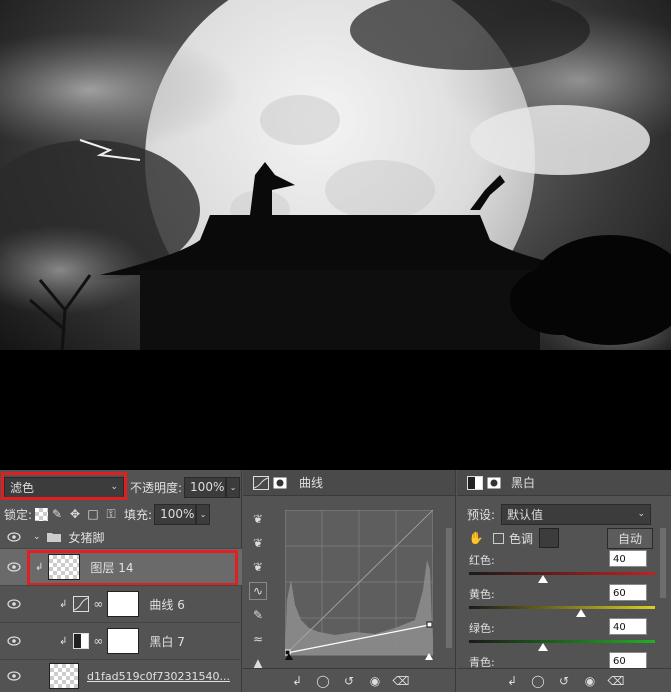  Describe the element at coordinates (525, 514) in the screenshot. I see `preset-value: 默认值` at that location.